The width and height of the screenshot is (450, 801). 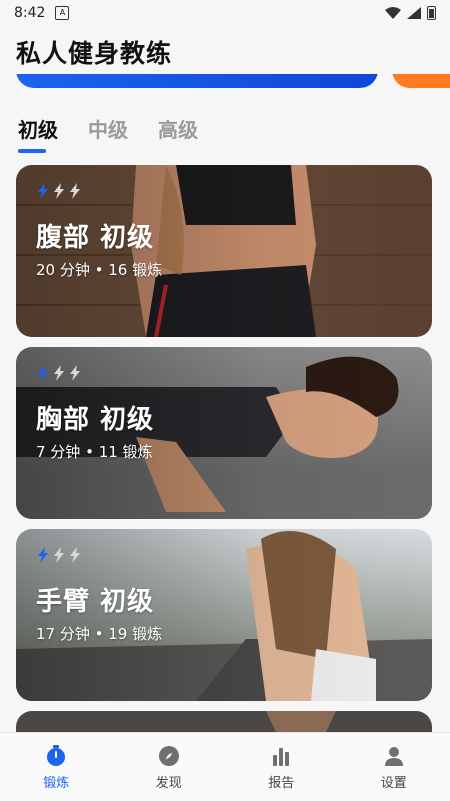 I want to click on tab-beginner: 初级, so click(x=38, y=133).